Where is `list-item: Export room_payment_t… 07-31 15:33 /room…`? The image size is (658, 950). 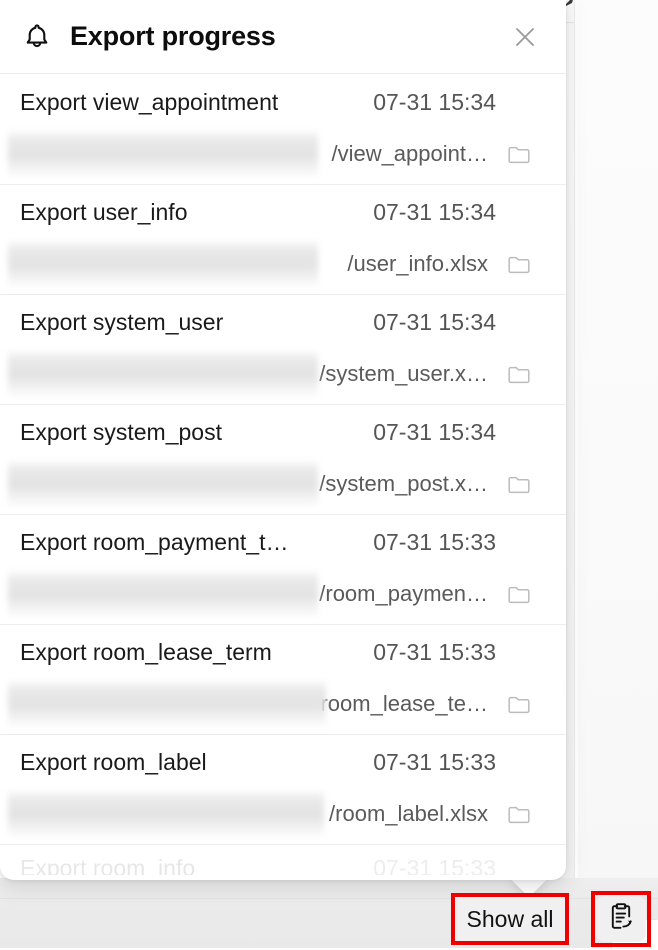 list-item: Export room_payment_t… 07-31 15:33 /room… is located at coordinates (283, 570).